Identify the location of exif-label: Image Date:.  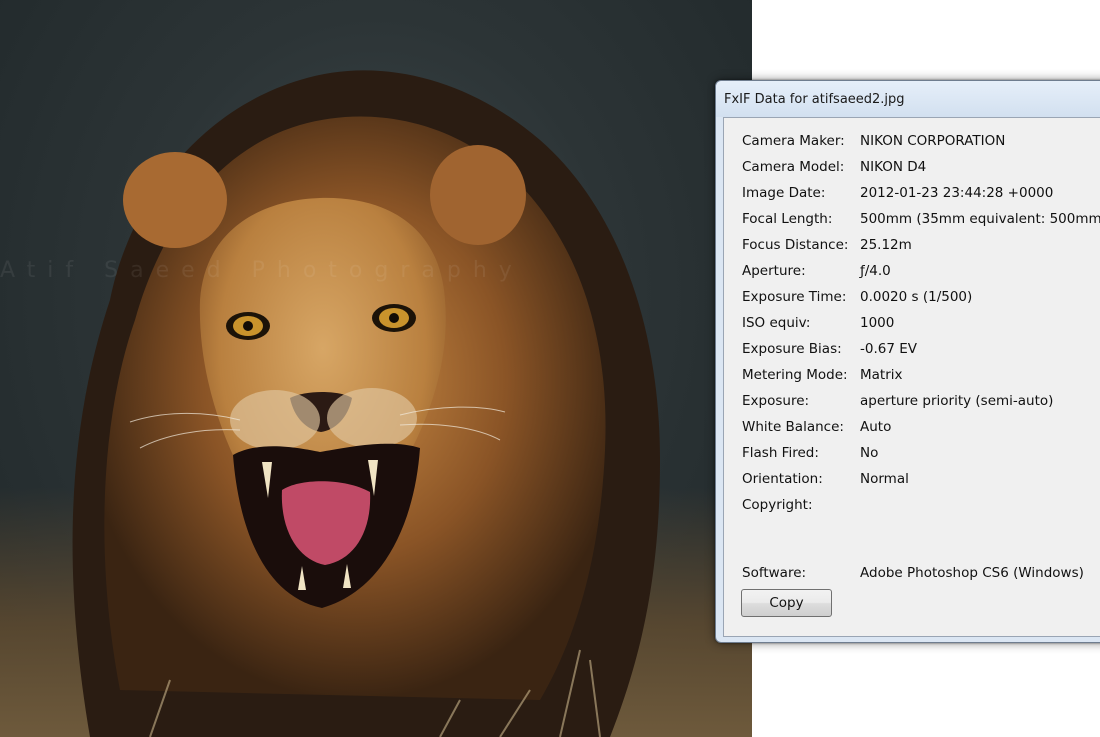
(784, 193).